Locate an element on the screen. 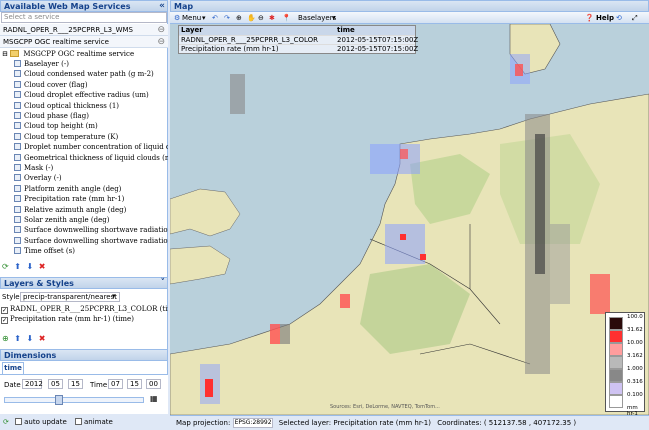 The width and height of the screenshot is (649, 430). legend-label: 10.00 is located at coordinates (635, 343).